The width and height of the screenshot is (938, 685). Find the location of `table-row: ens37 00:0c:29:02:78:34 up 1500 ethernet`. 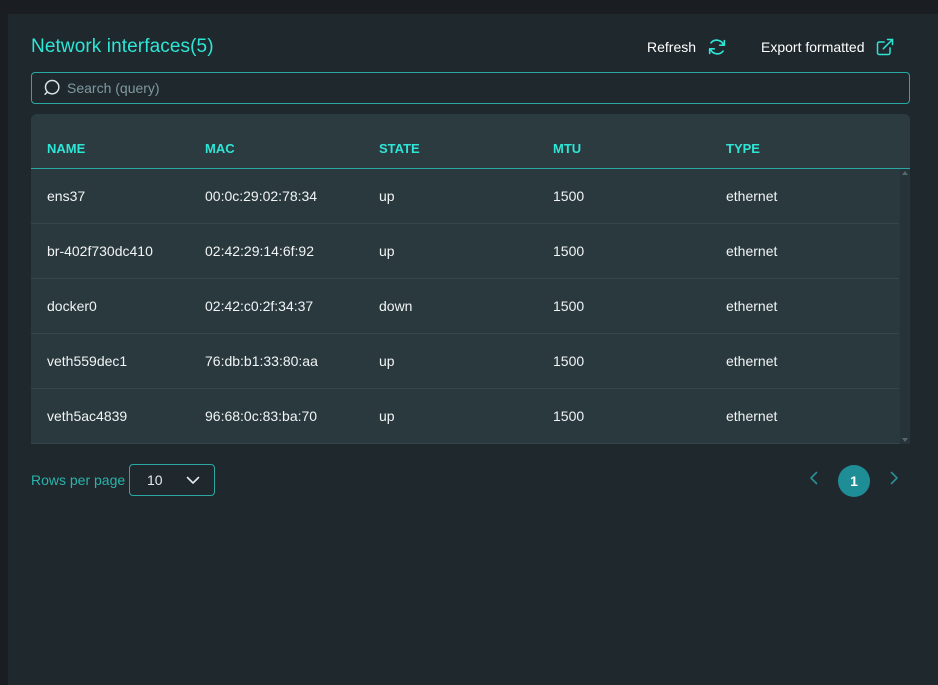

table-row: ens37 00:0c:29:02:78:34 up 1500 ethernet is located at coordinates (465, 196).